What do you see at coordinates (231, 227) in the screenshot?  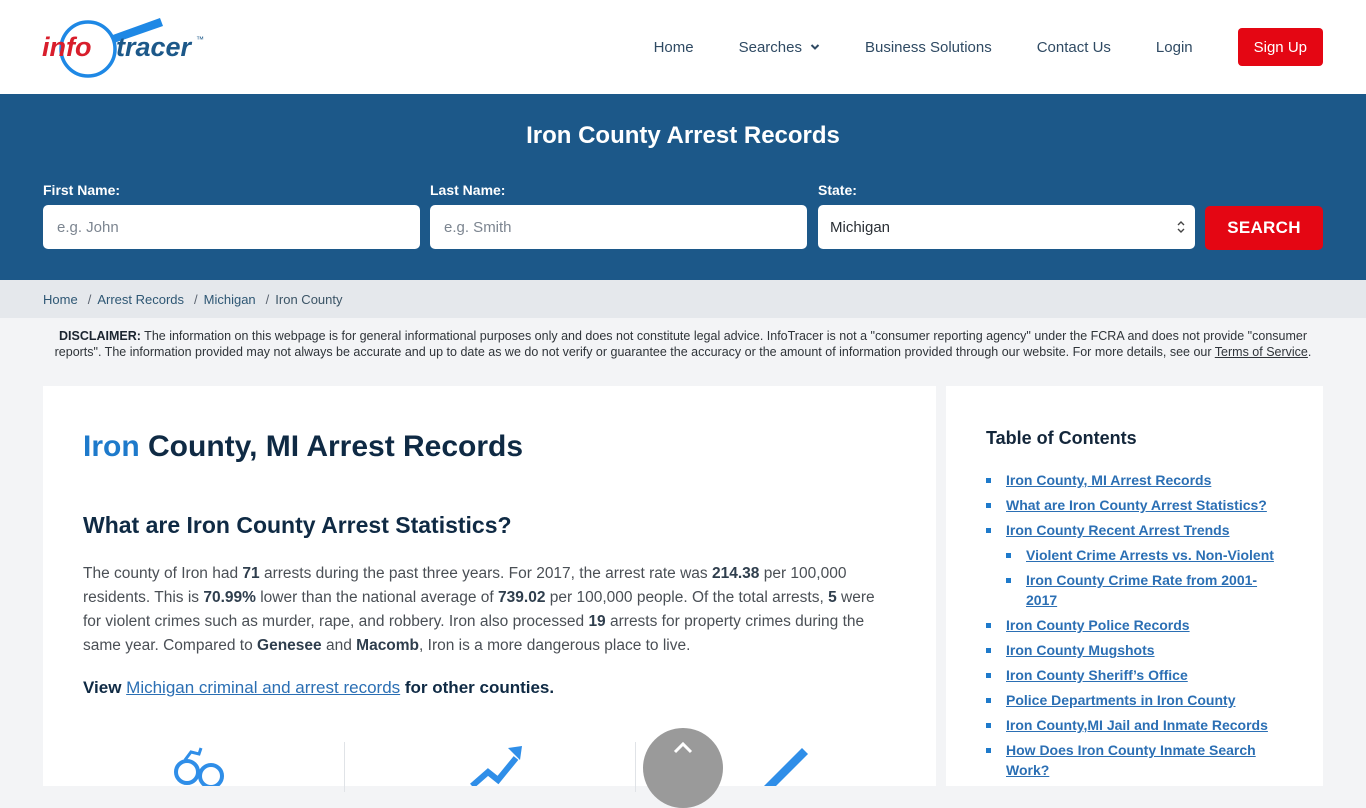 I see `first-name-input: e.g. John` at bounding box center [231, 227].